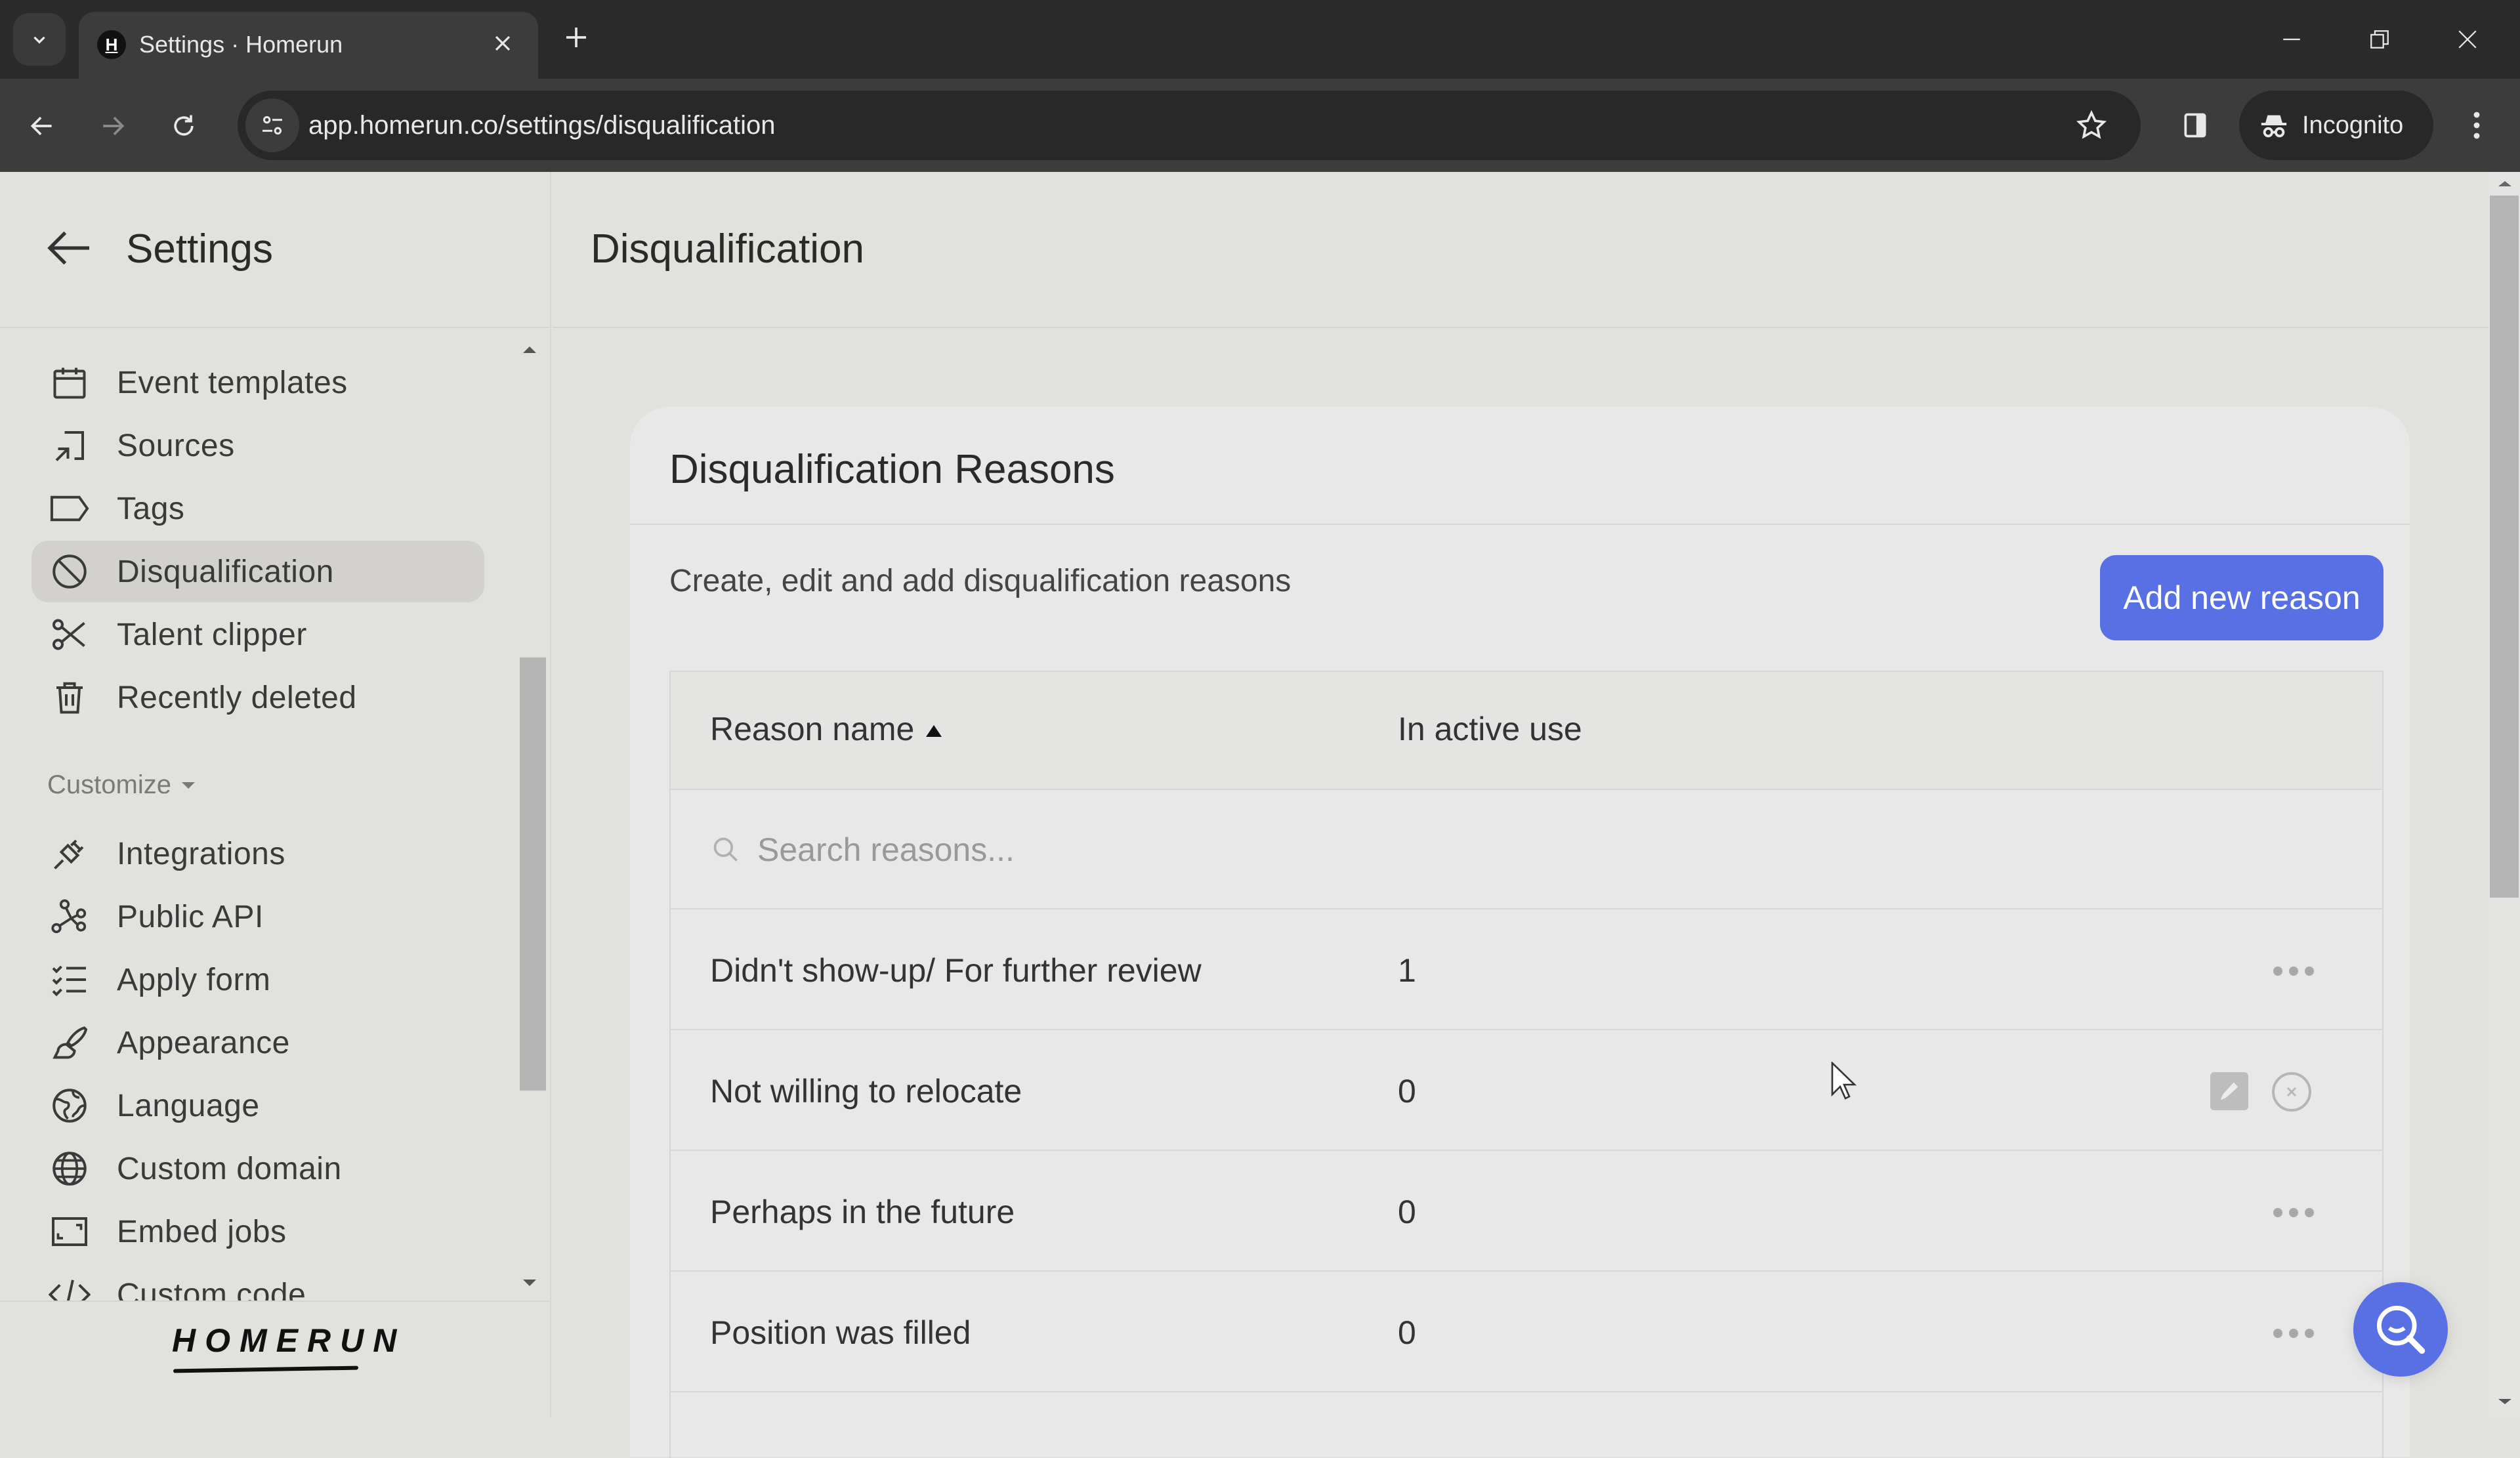 The image size is (2520, 1458). I want to click on delete-reason-button, so click(2291, 1092).